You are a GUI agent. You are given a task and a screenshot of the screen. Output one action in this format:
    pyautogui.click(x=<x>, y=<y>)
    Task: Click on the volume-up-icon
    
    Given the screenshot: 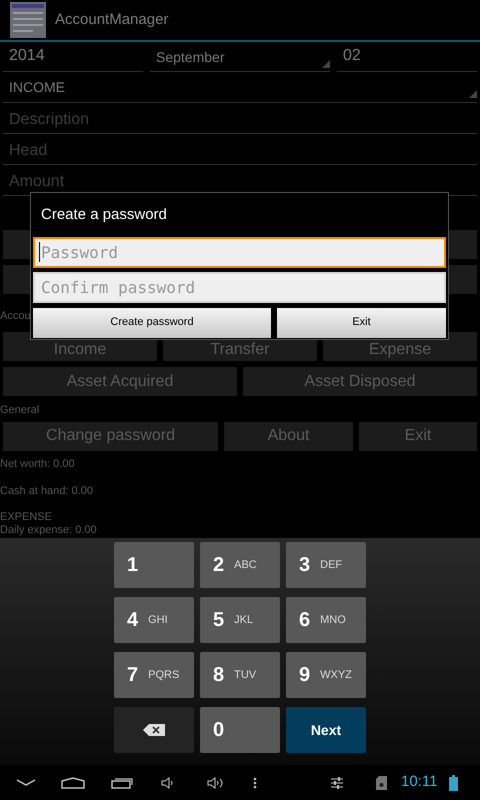 What is the action you would take?
    pyautogui.click(x=216, y=782)
    